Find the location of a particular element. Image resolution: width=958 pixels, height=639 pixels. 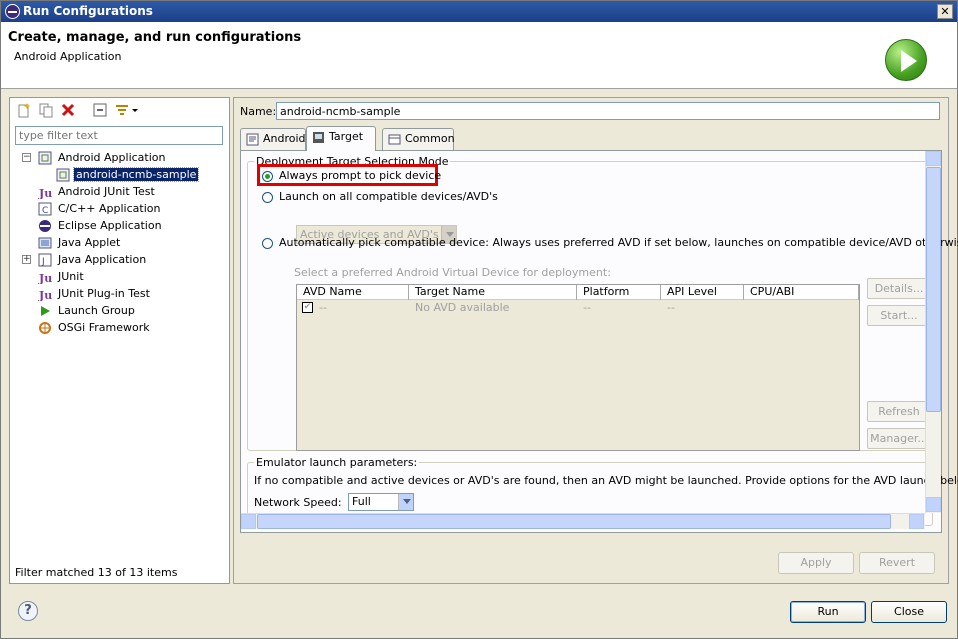

target-name-cell: No AVD available is located at coordinates (462, 307).